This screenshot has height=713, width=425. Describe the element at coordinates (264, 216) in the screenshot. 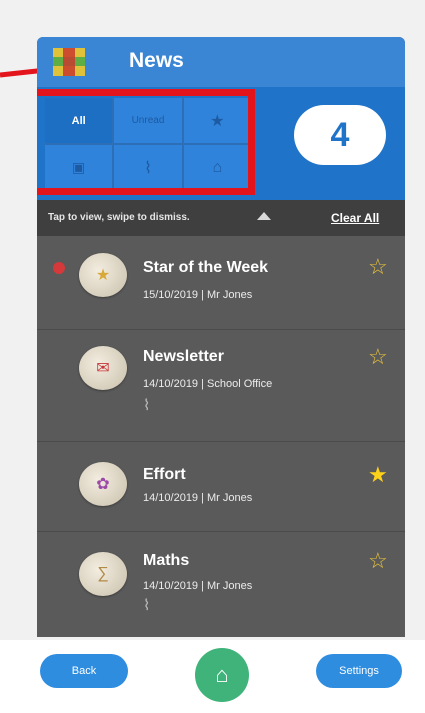

I see `collapse-caret-icon` at that location.